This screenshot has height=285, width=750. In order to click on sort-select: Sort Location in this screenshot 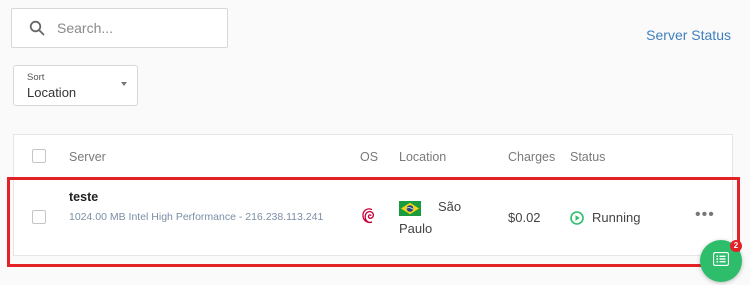, I will do `click(75, 85)`.